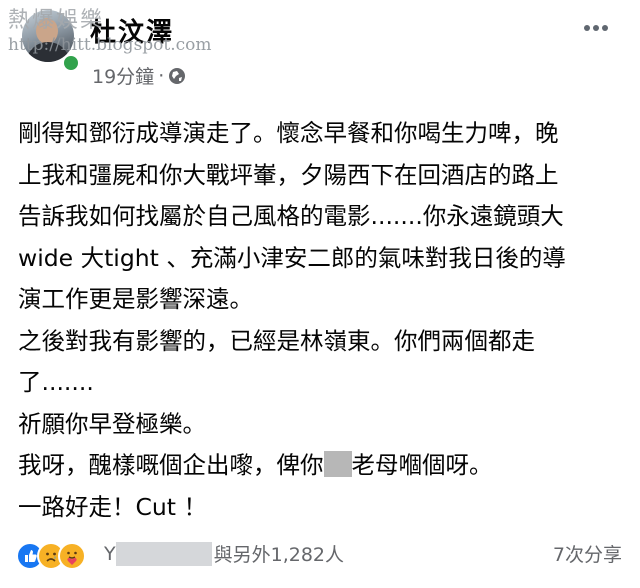  I want to click on post-line: wide 大tight 、充滿小津安二郎的氣味對我日後的導, so click(292, 257).